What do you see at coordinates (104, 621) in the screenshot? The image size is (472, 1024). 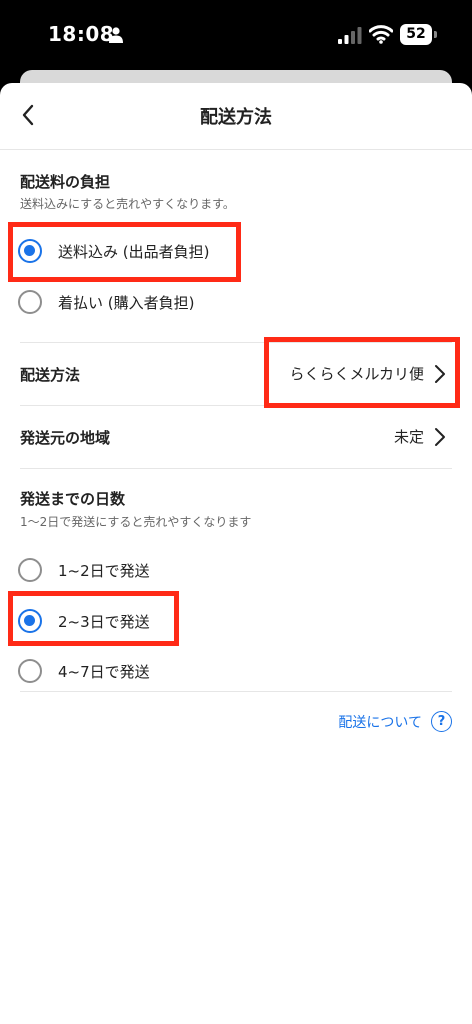 I see `radio-label: 2~3日で発送` at bounding box center [104, 621].